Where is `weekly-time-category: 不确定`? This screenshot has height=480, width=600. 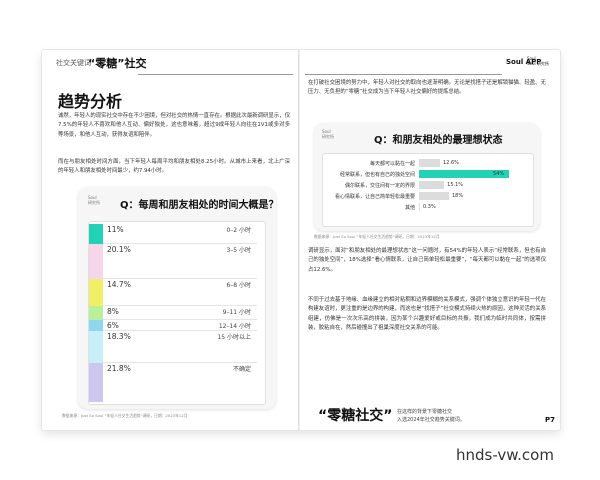
weekly-time-category: 不确定 is located at coordinates (241, 370).